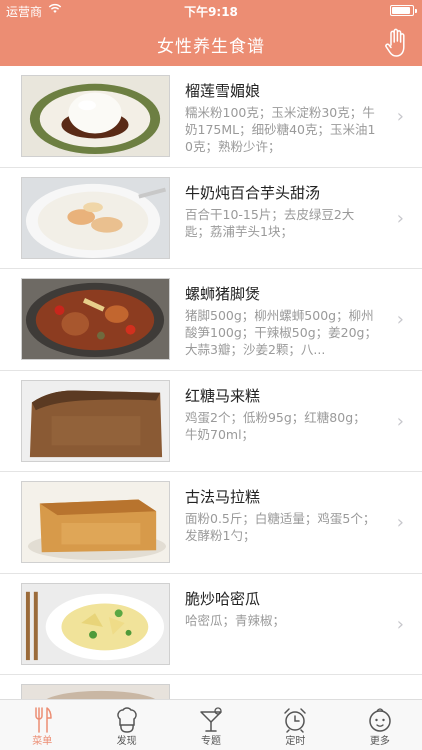 The width and height of the screenshot is (422, 750). I want to click on tab-menu: 菜单, so click(42, 725).